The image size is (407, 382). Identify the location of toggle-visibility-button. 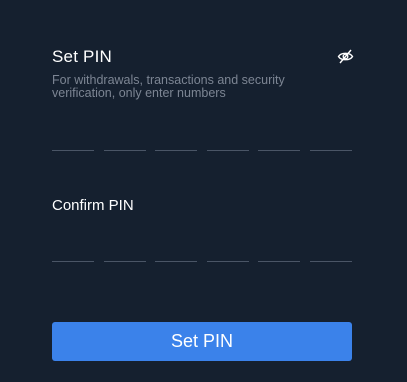
(345, 56).